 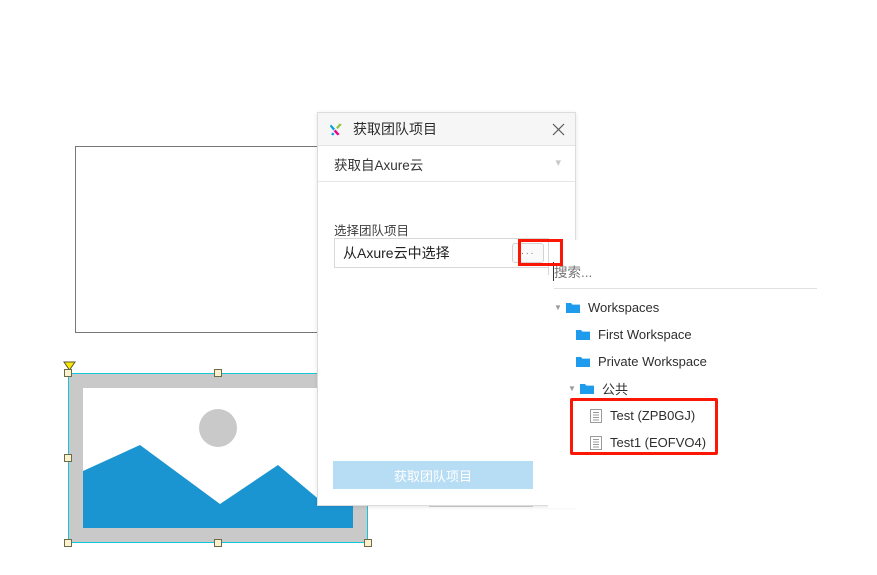 I want to click on close-icon, so click(x=558, y=129).